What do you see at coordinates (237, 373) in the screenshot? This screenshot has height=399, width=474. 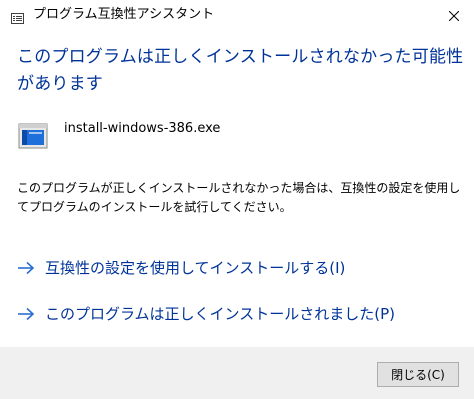 I see `dialog-footer: 閉じる(C)` at bounding box center [237, 373].